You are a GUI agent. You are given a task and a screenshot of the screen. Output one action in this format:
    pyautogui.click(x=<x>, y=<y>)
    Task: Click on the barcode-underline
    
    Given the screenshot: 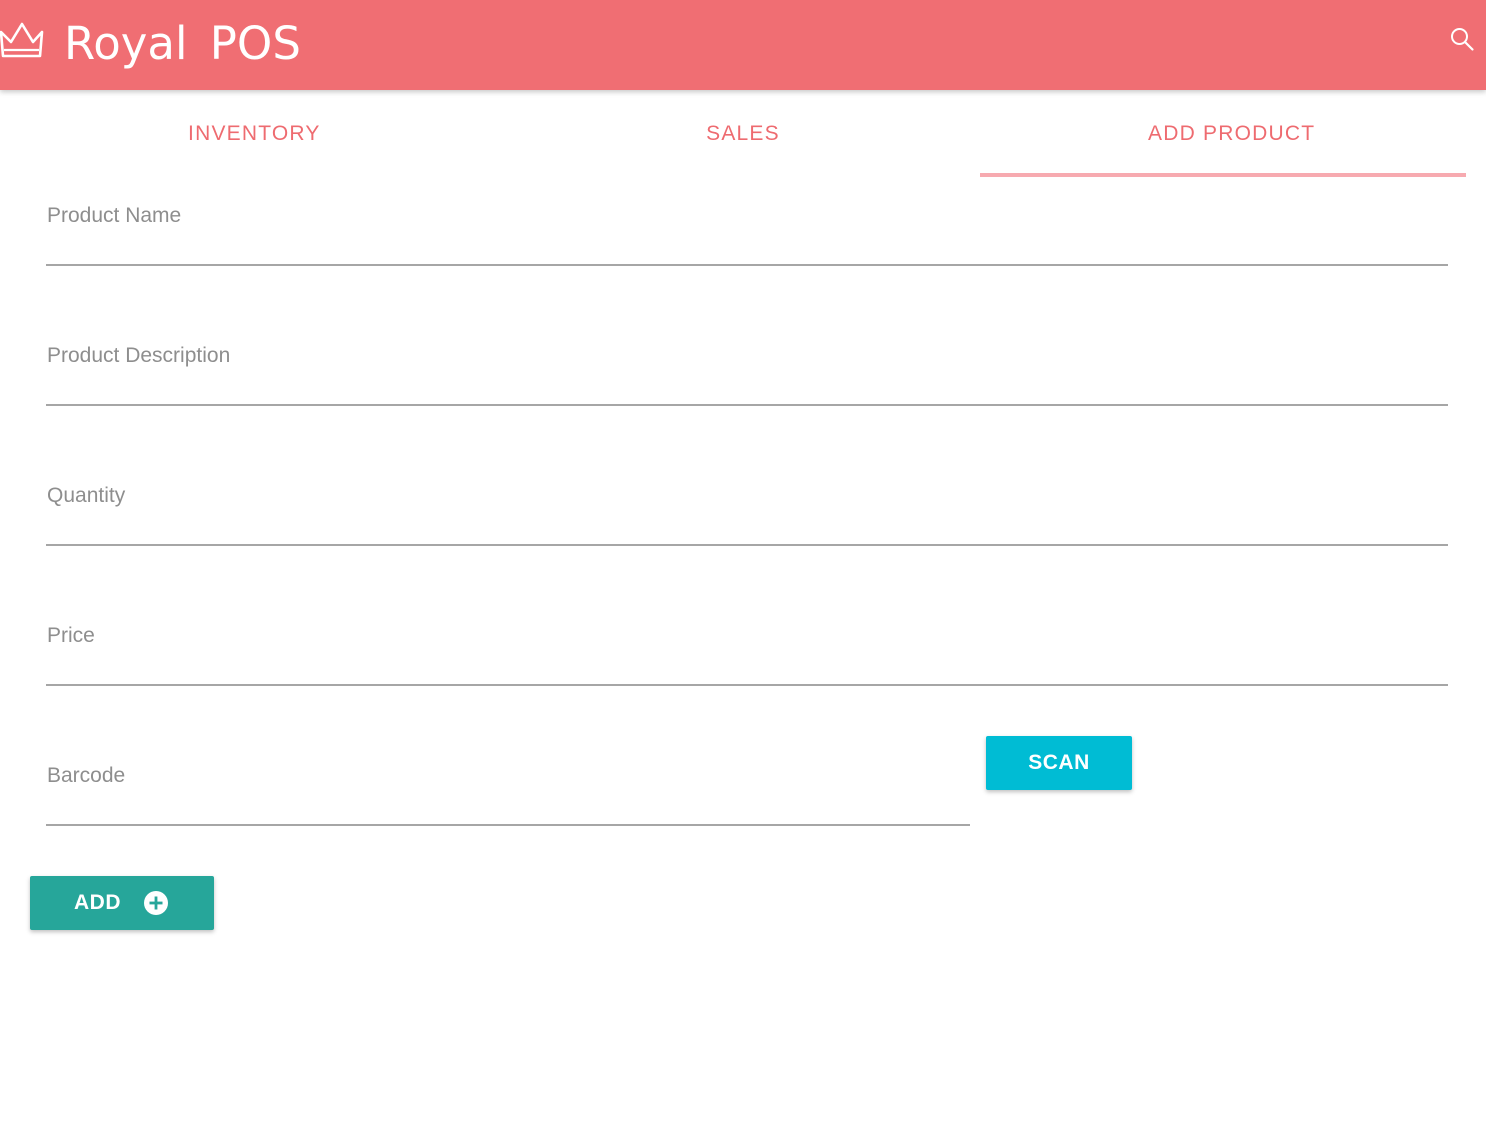 What is the action you would take?
    pyautogui.click(x=508, y=825)
    